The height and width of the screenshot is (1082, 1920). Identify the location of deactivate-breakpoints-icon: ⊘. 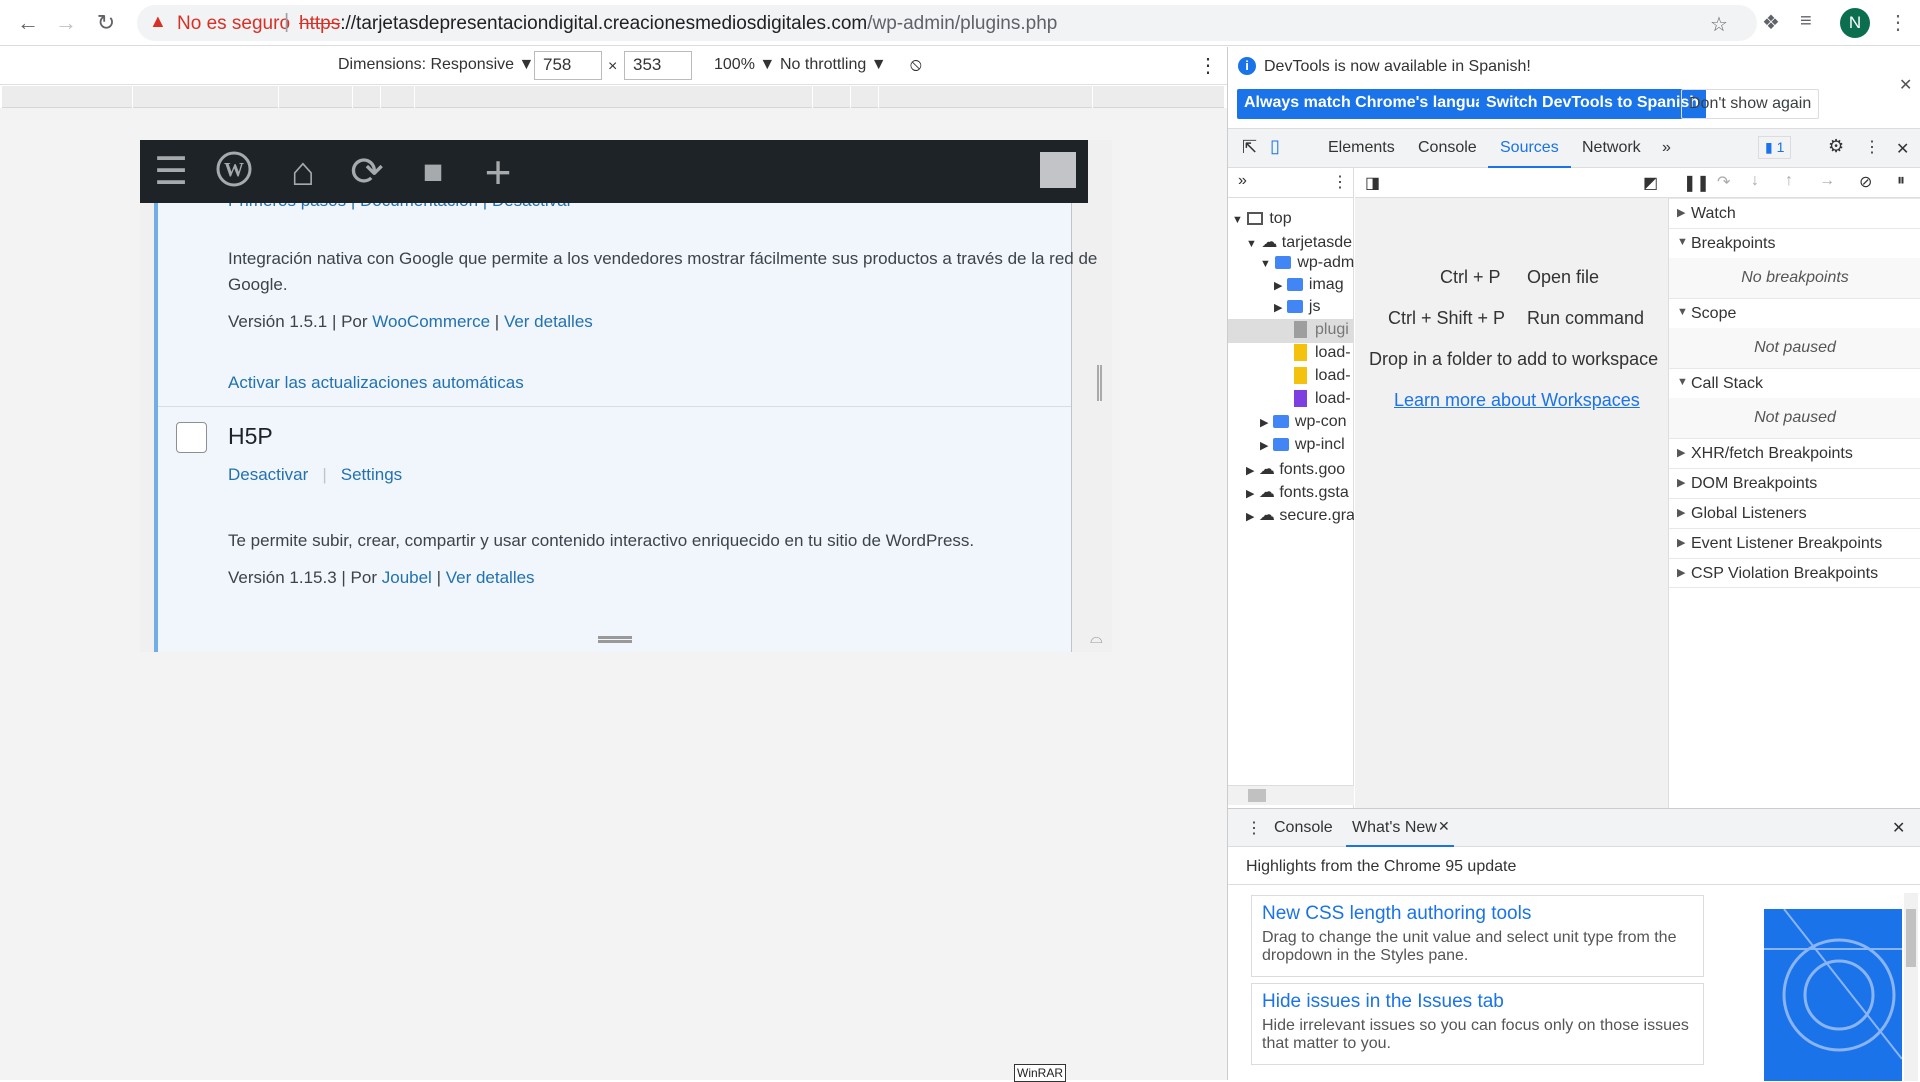
(1865, 182).